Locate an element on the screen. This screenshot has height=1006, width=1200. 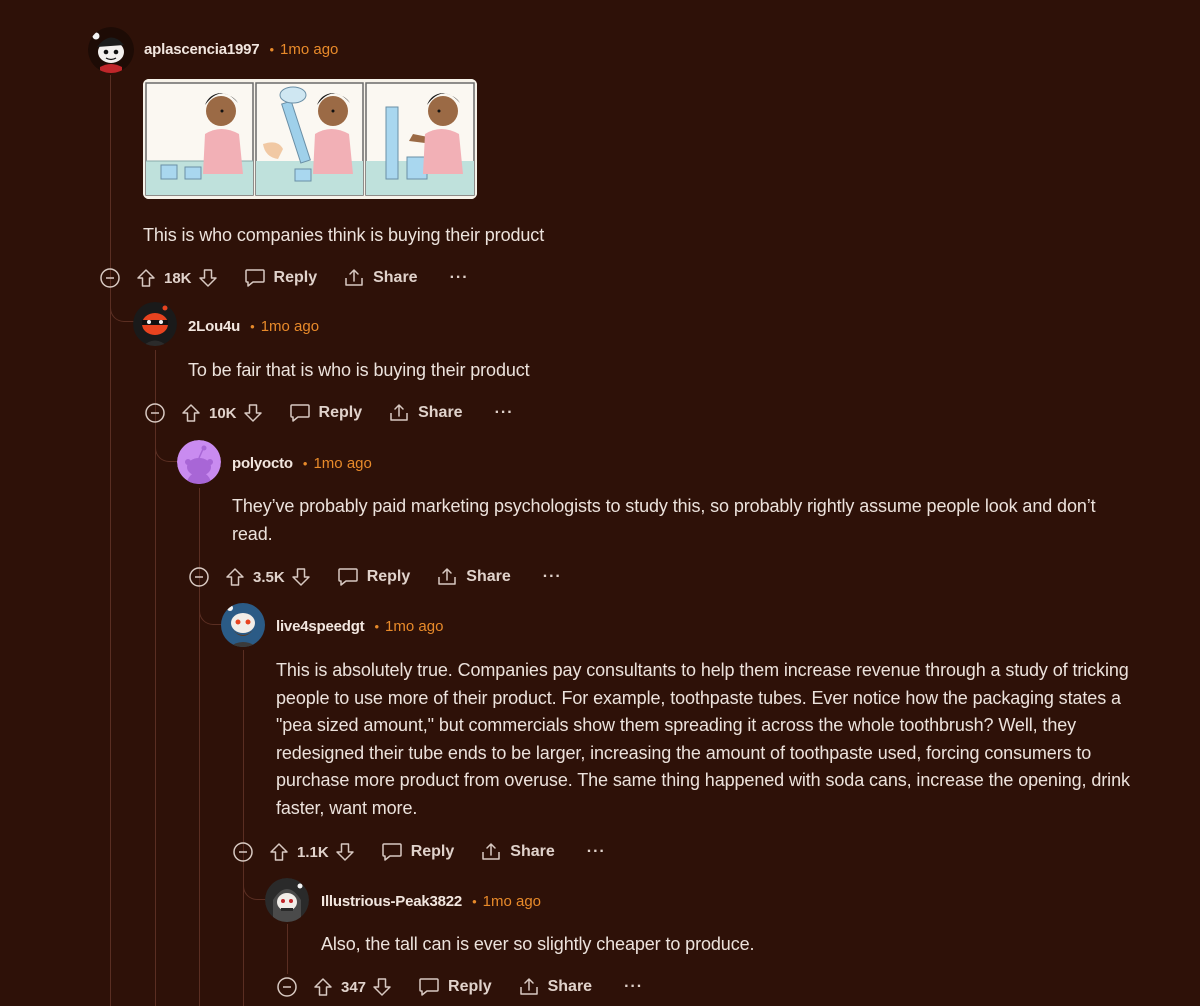
vote-score: 3.5K is located at coordinates (269, 577).